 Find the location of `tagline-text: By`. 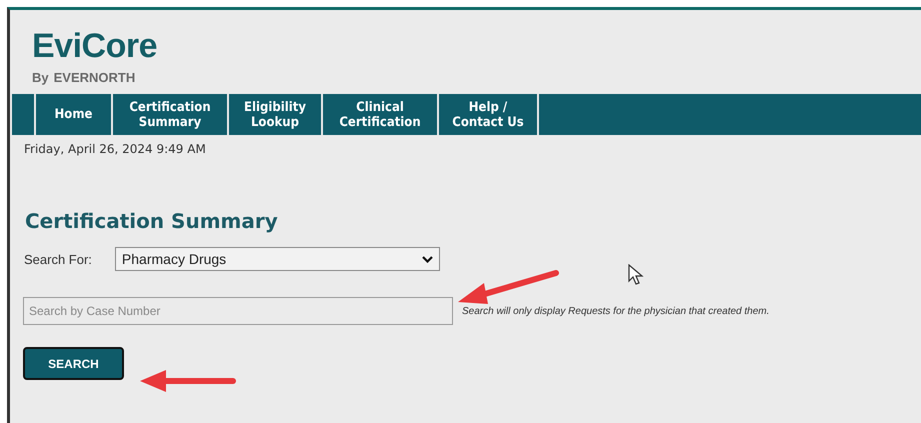

tagline-text: By is located at coordinates (40, 77).